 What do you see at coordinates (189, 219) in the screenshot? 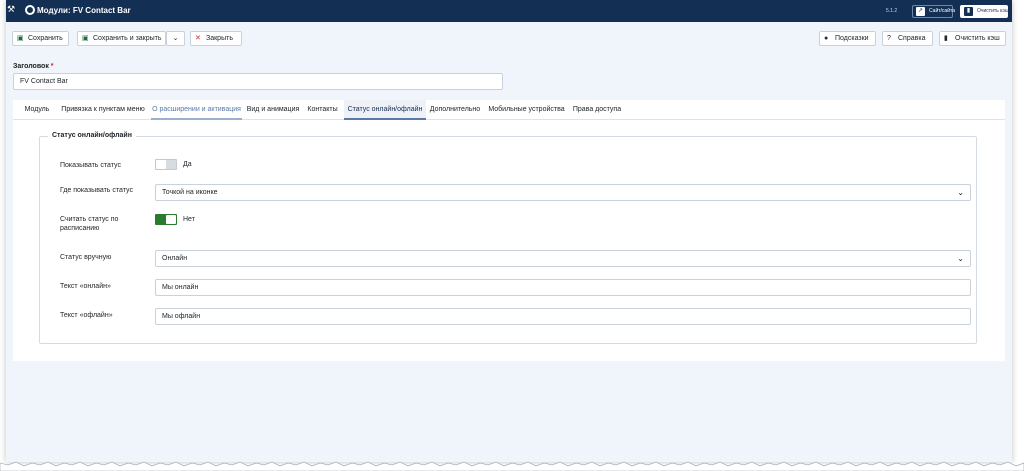
I see `schedule-status-value: Нет` at bounding box center [189, 219].